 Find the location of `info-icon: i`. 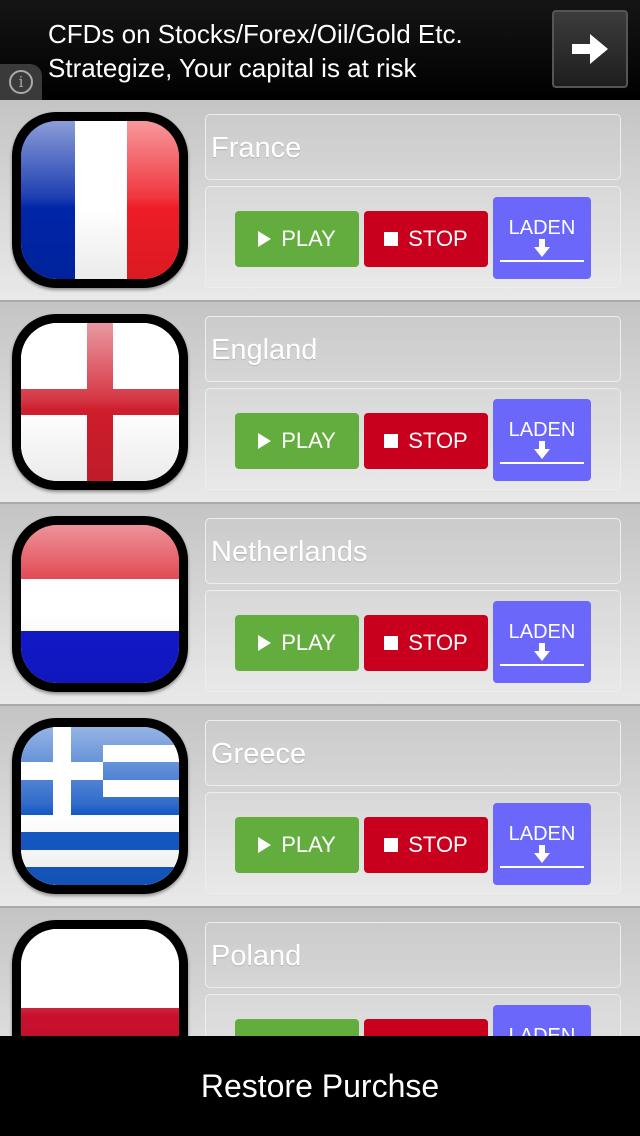

info-icon: i is located at coordinates (21, 82).